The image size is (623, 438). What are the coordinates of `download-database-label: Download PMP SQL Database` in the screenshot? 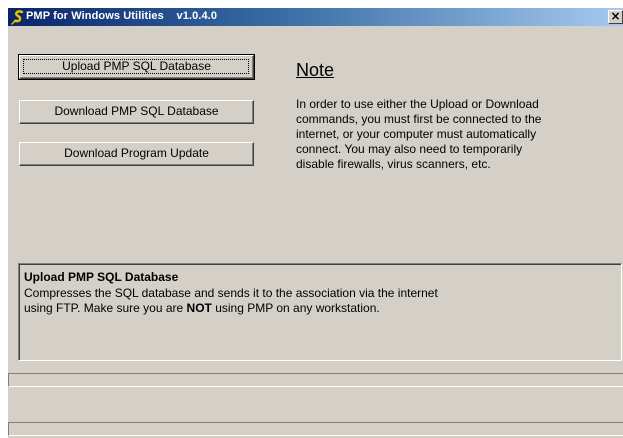 It's located at (136, 111).